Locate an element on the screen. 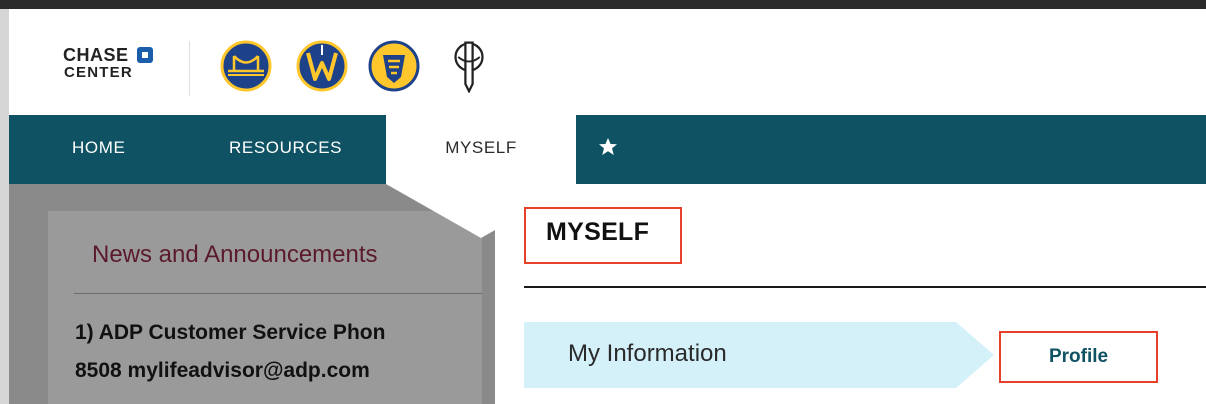 The height and width of the screenshot is (404, 1206). my-information-label: My Information is located at coordinates (647, 353).